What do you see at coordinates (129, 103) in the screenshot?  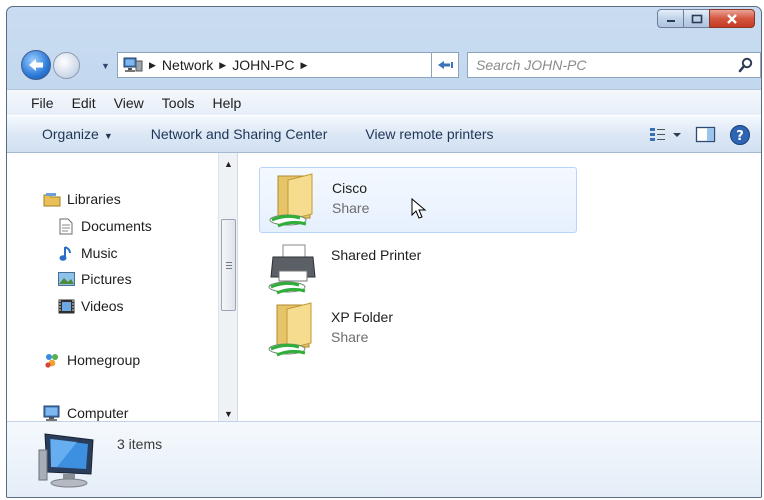 I see `menu-view: View` at bounding box center [129, 103].